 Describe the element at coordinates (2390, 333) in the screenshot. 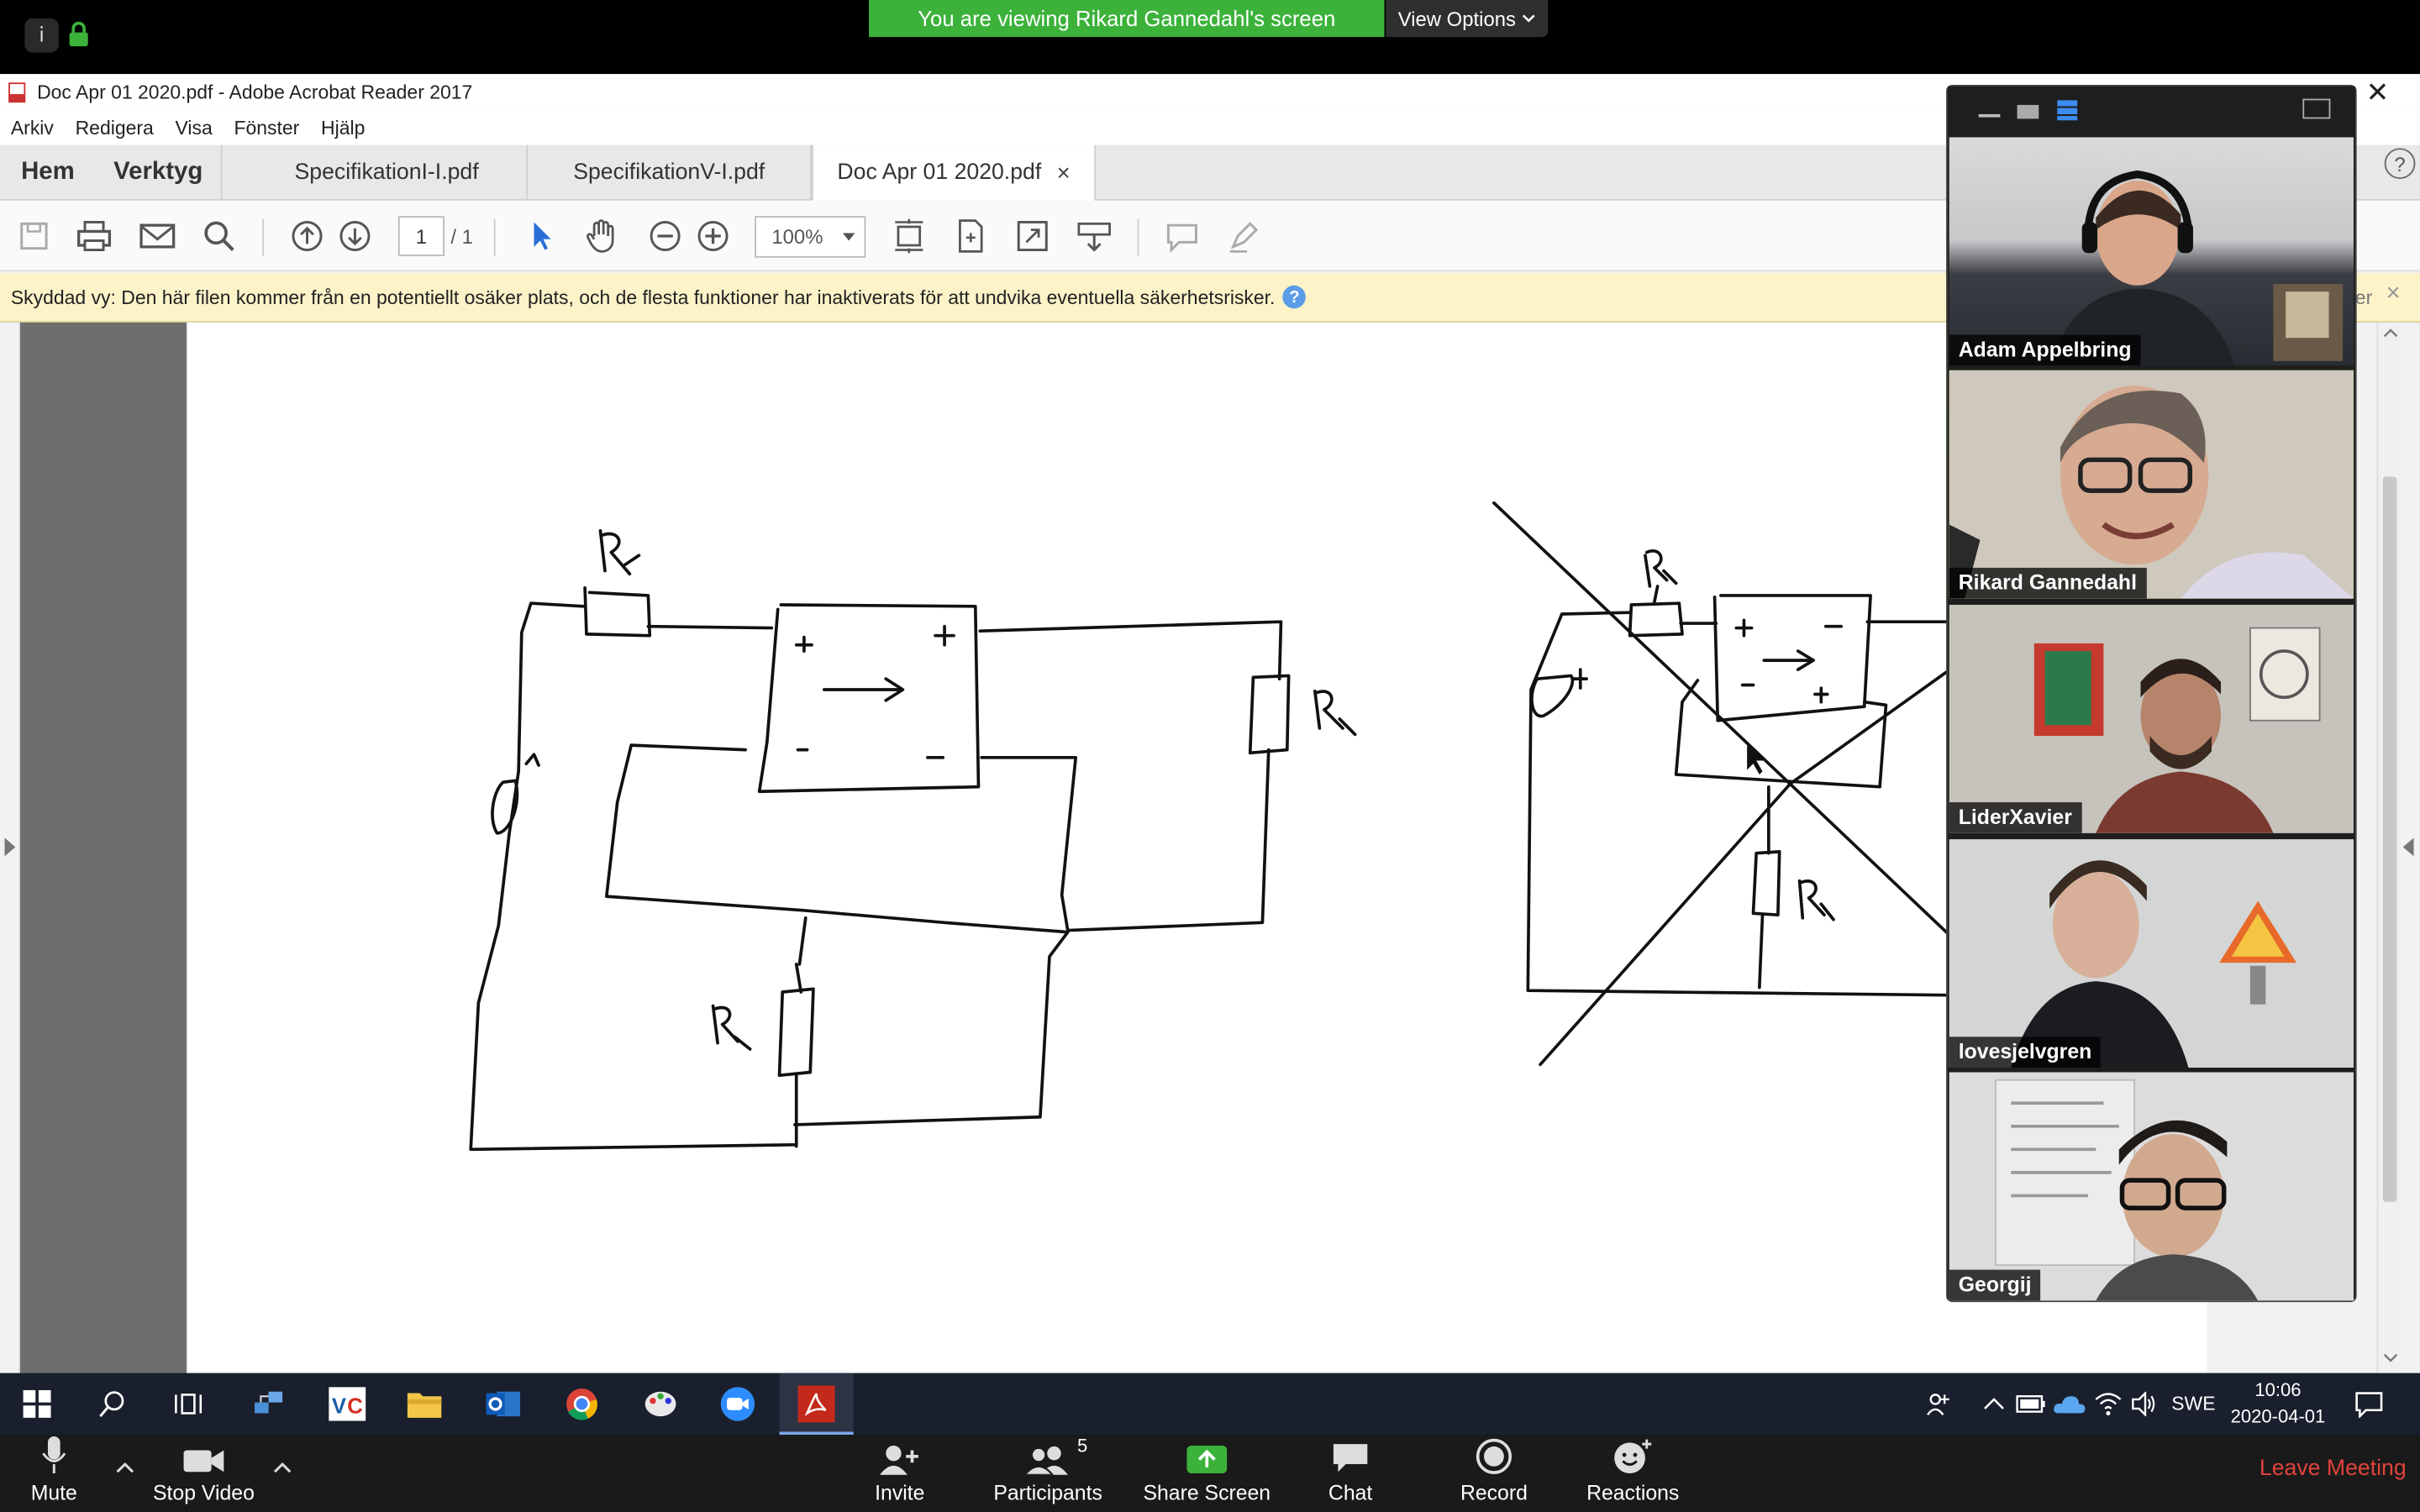

I see `scroll-up-icon` at that location.